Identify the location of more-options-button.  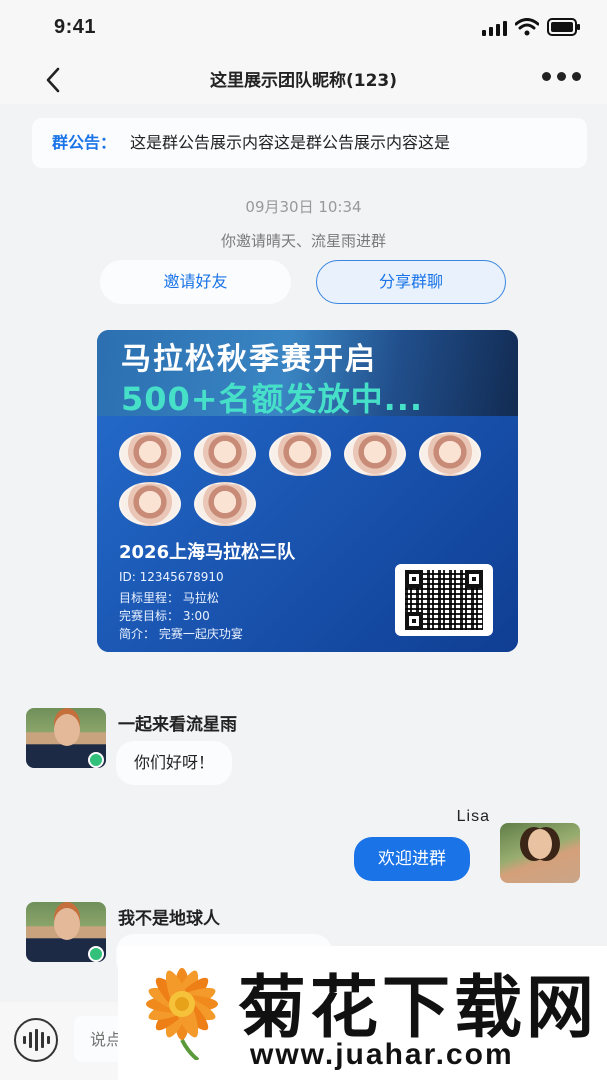
(561, 76).